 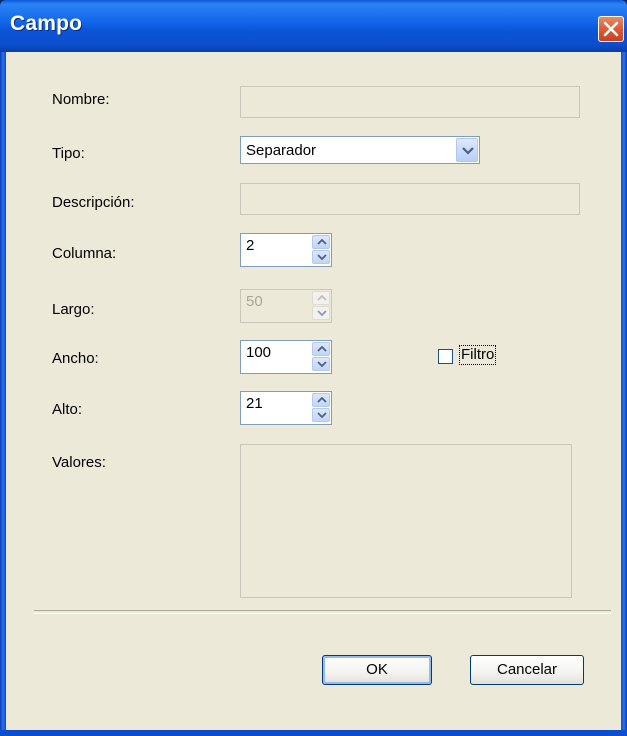 I want to click on ancho-value: 100, so click(x=259, y=352).